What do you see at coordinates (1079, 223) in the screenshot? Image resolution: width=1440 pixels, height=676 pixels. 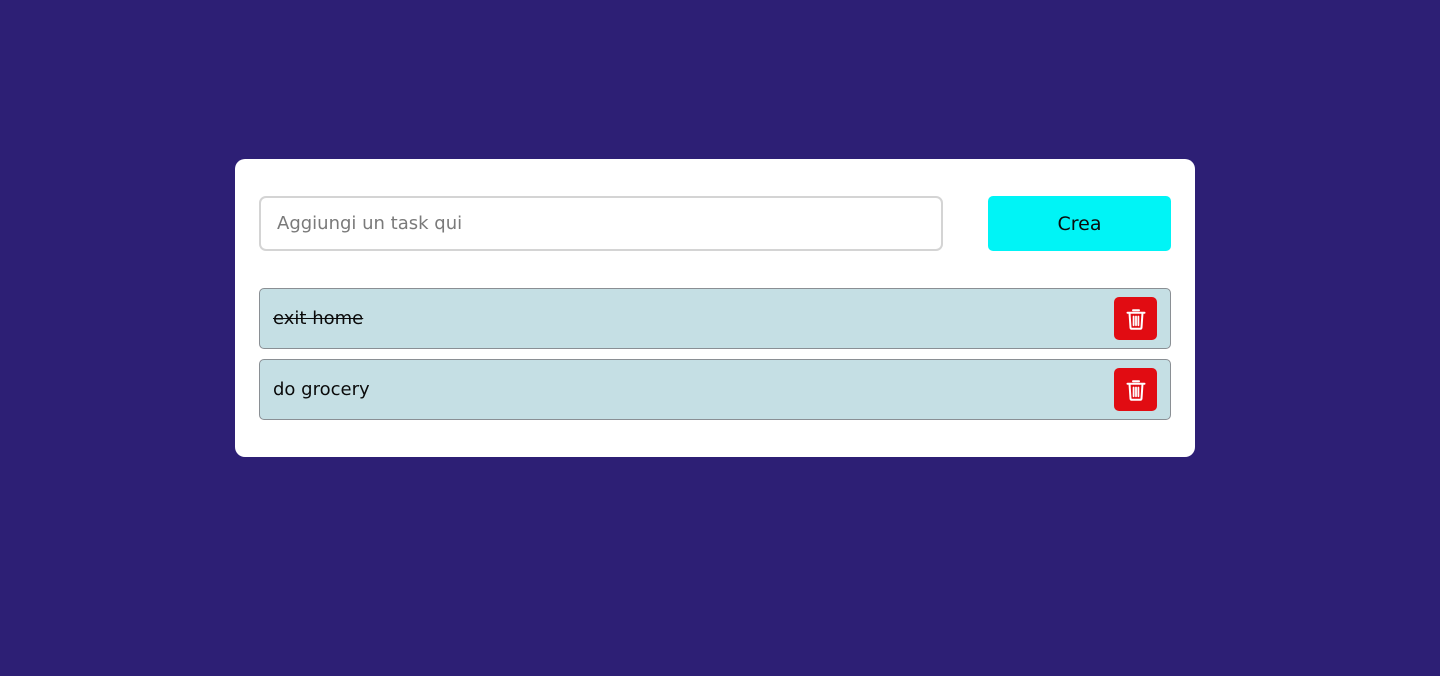 I see `create-button: Crea` at bounding box center [1079, 223].